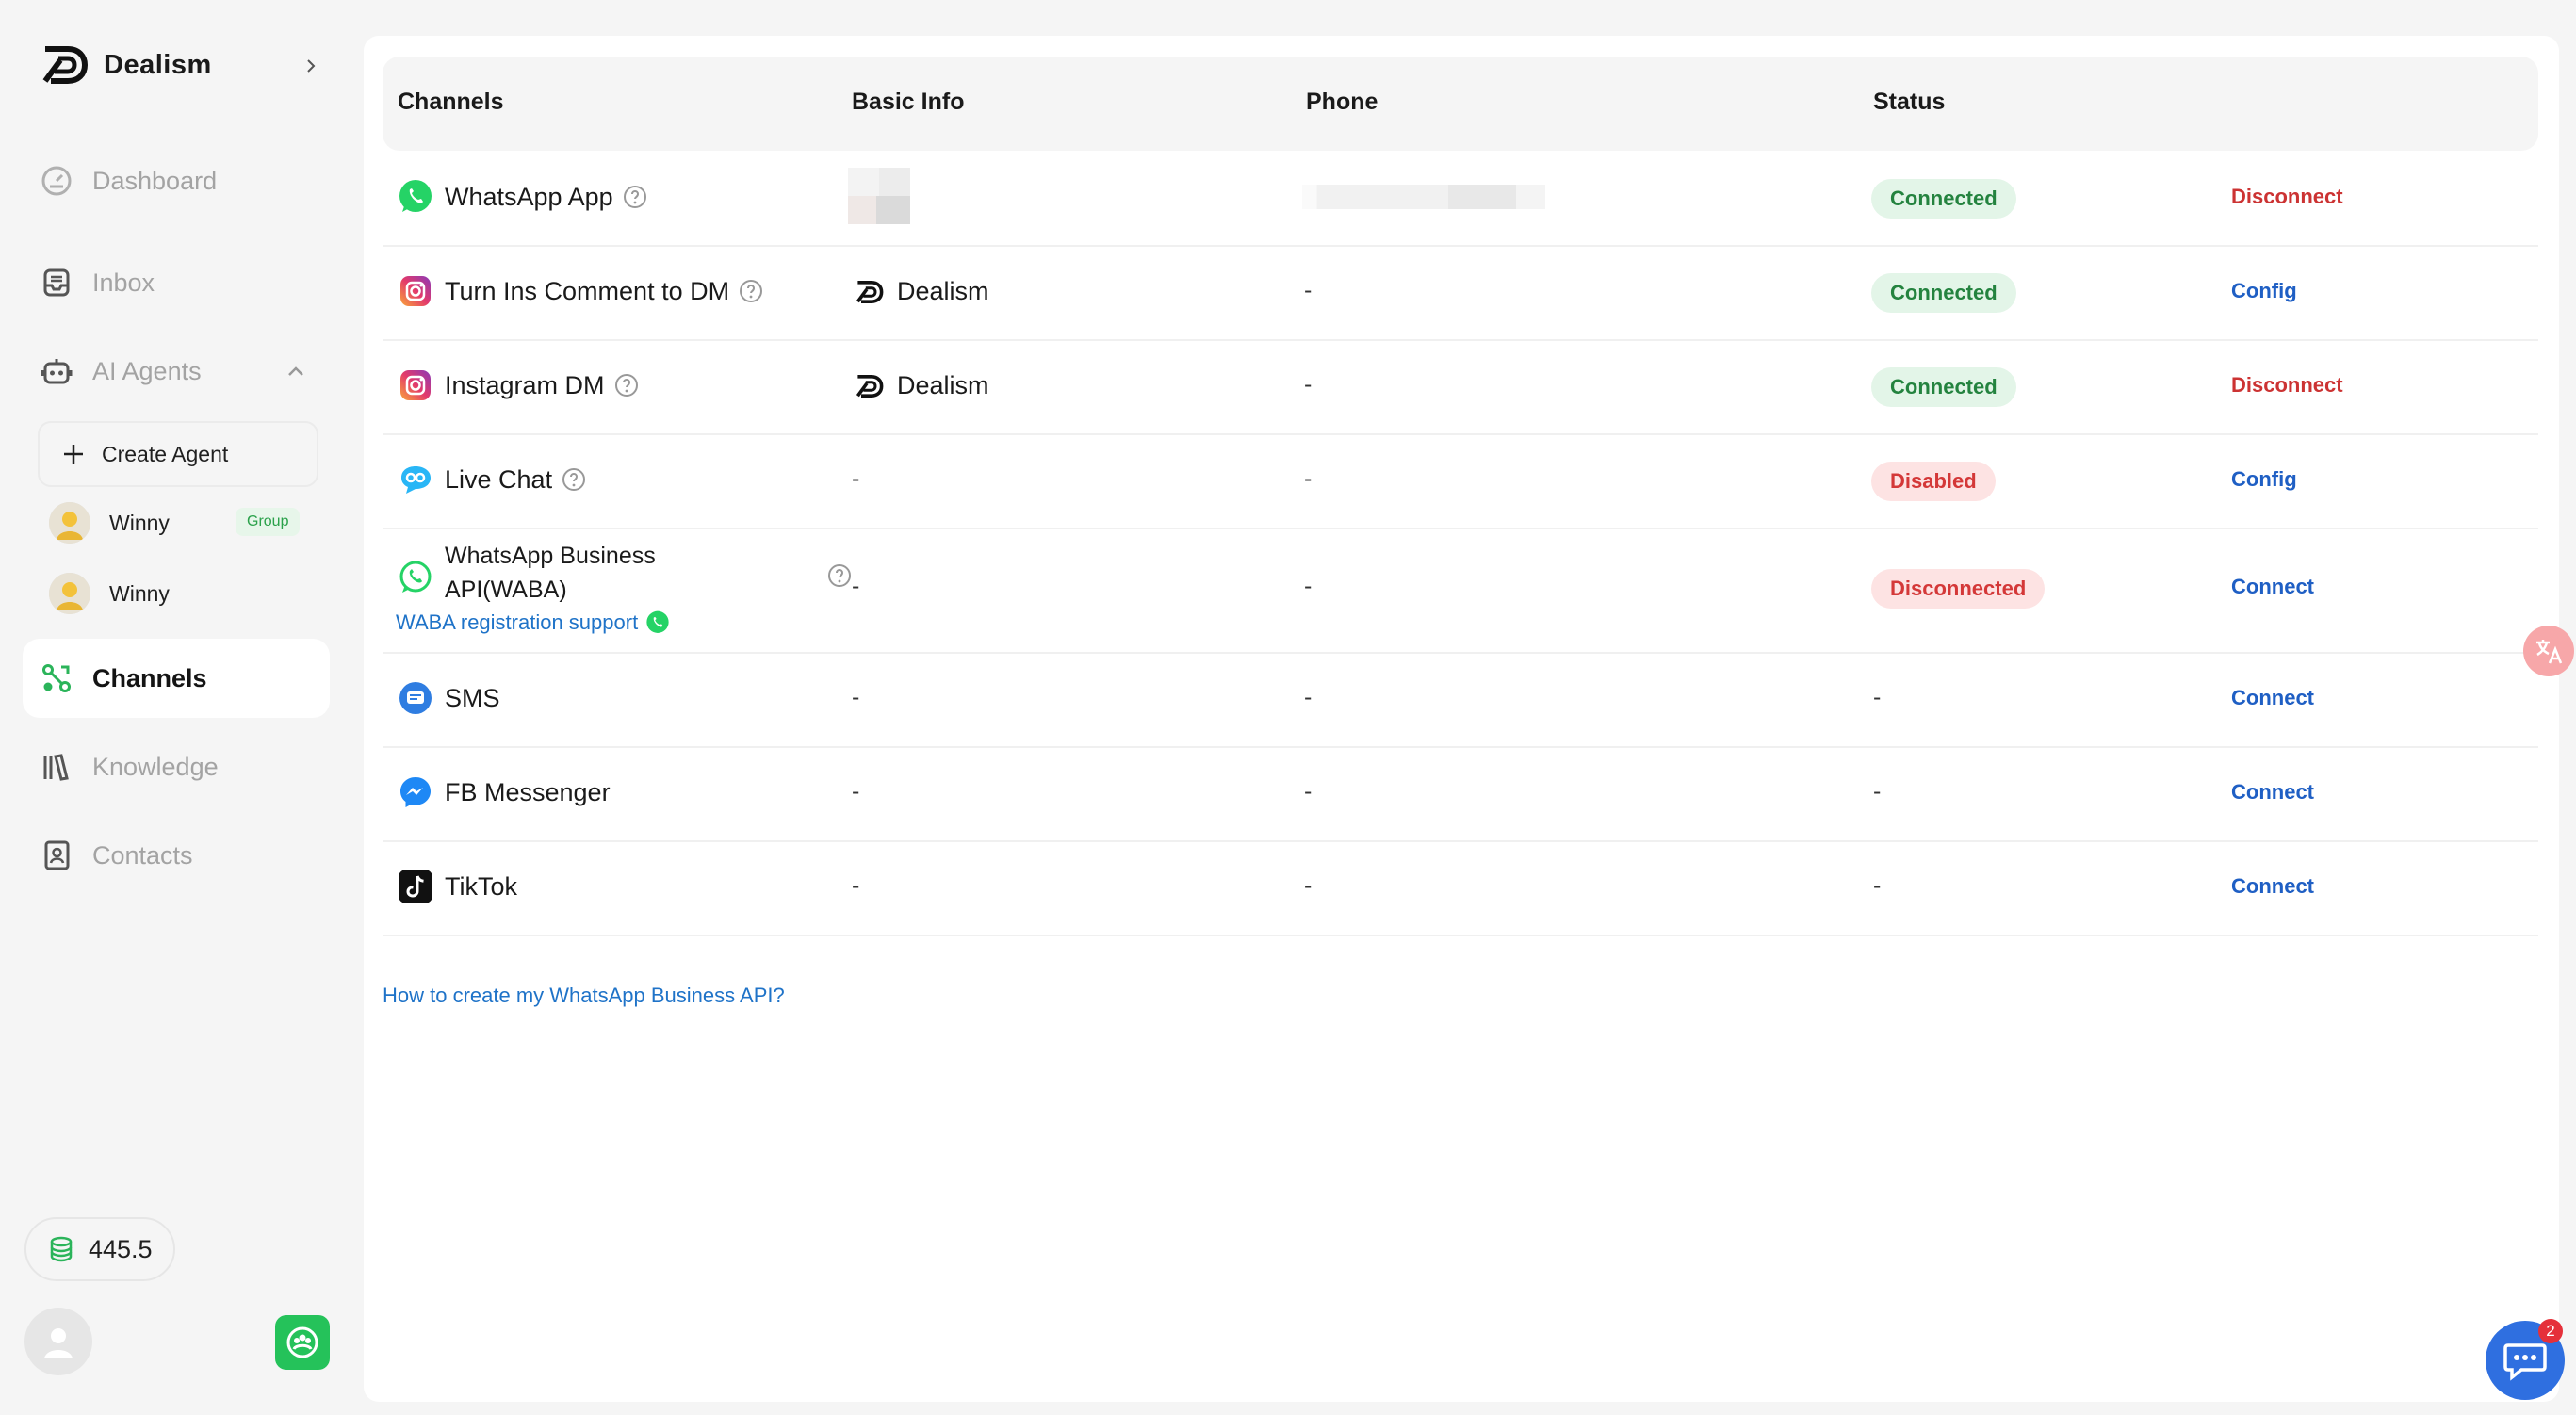 The image size is (2576, 1415). What do you see at coordinates (472, 697) in the screenshot?
I see `channel-name: SMS` at bounding box center [472, 697].